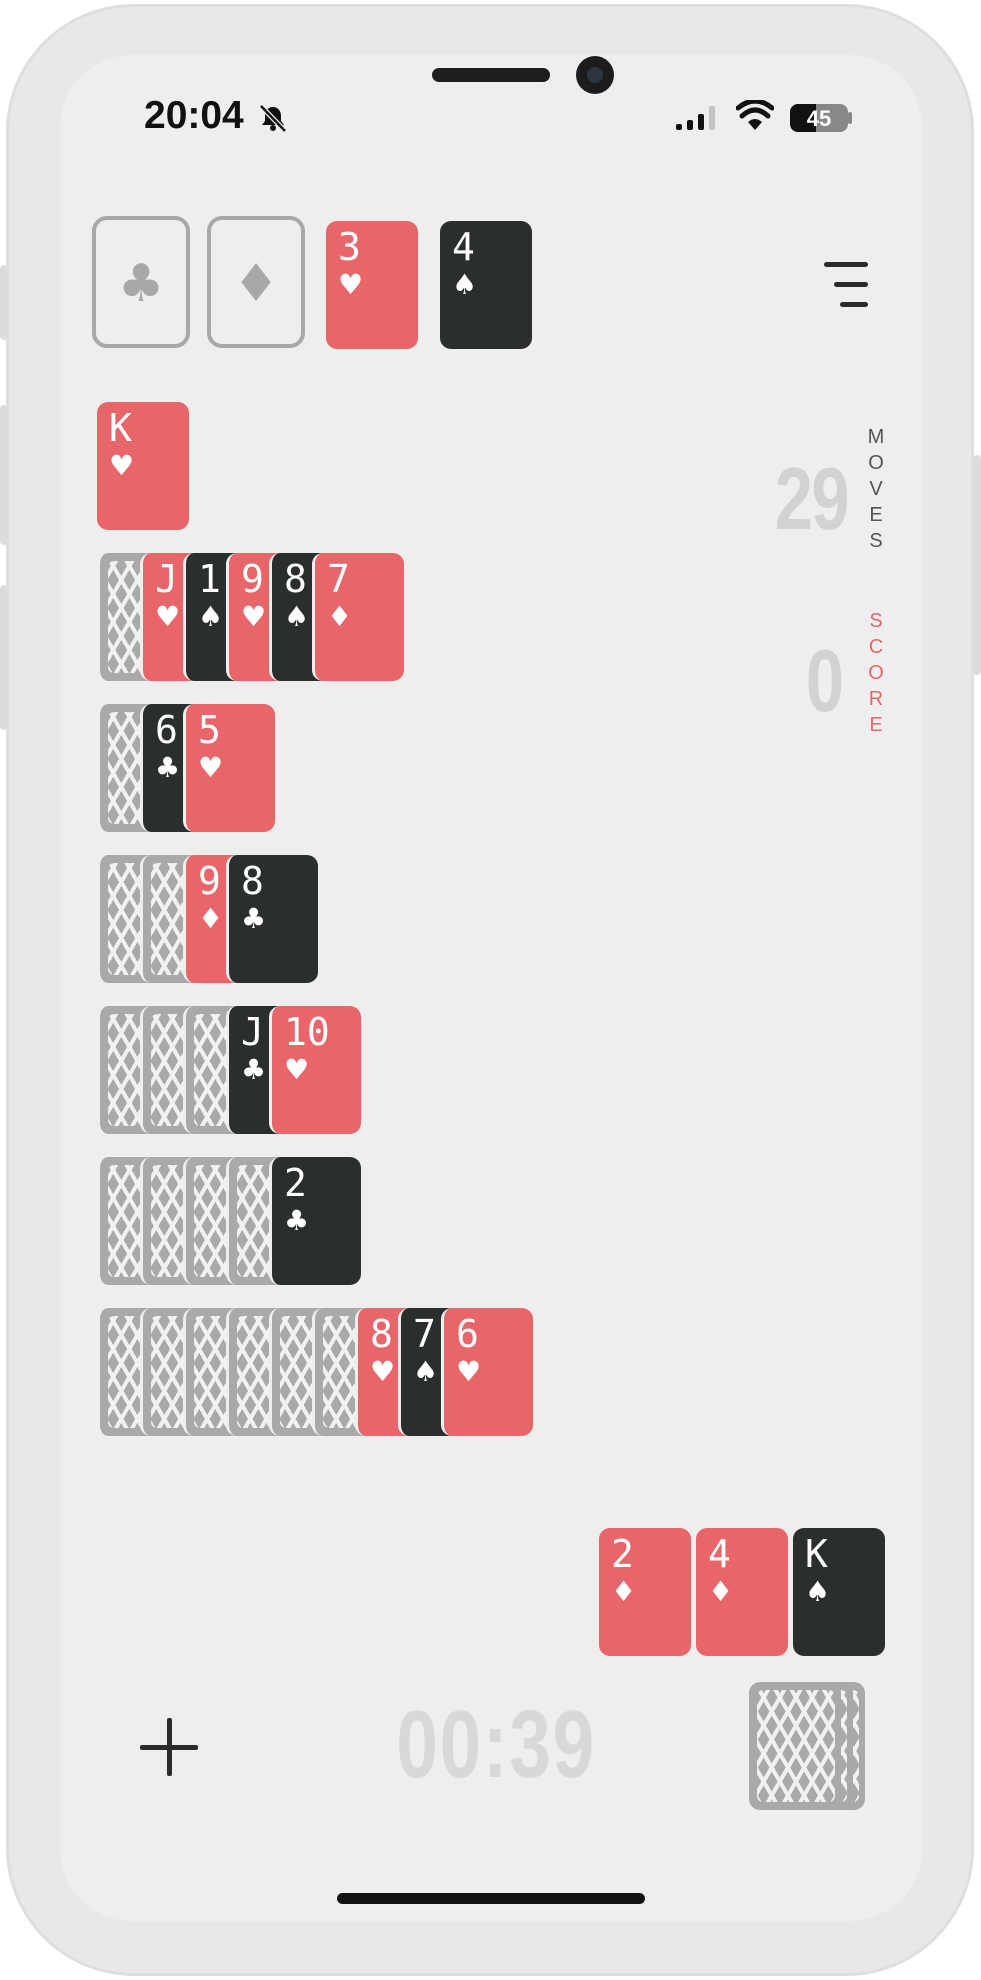 Image resolution: width=981 pixels, height=1980 pixels. What do you see at coordinates (372, 285) in the screenshot?
I see `foundation-card-hearts: 3 ♥` at bounding box center [372, 285].